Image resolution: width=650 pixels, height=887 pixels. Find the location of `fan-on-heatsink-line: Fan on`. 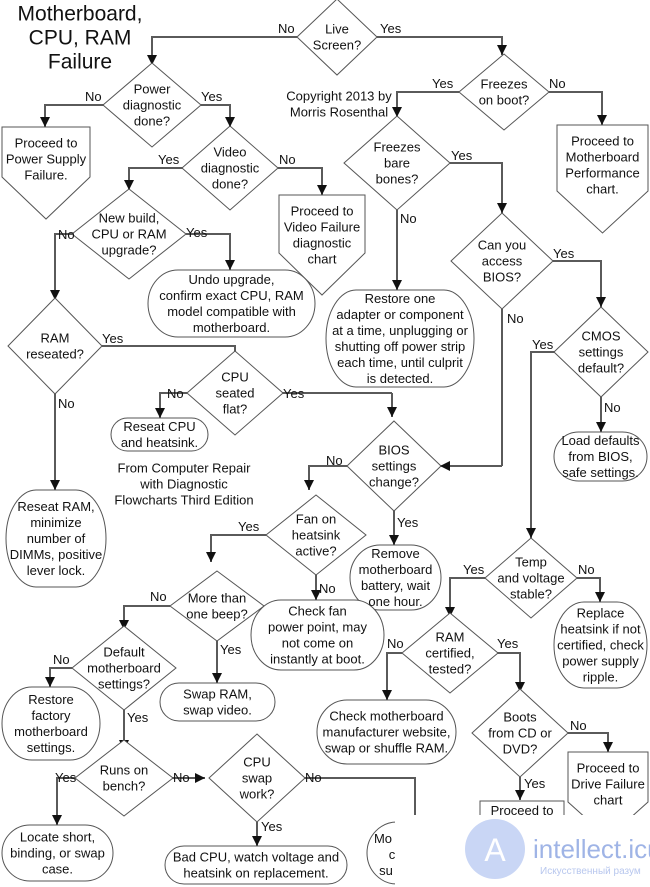

fan-on-heatsink-line: Fan on is located at coordinates (316, 519).